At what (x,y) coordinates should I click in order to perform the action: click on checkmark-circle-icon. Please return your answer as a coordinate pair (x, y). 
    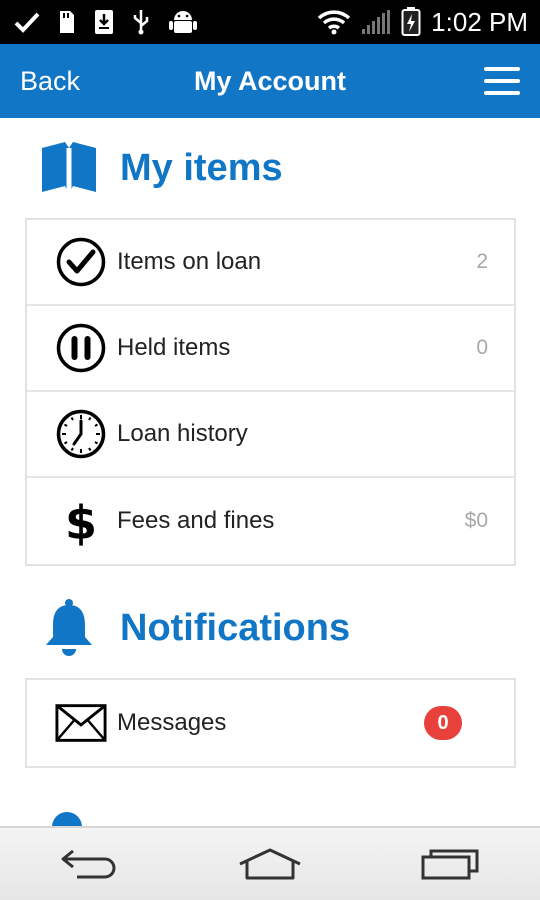
    Looking at the image, I should click on (81, 262).